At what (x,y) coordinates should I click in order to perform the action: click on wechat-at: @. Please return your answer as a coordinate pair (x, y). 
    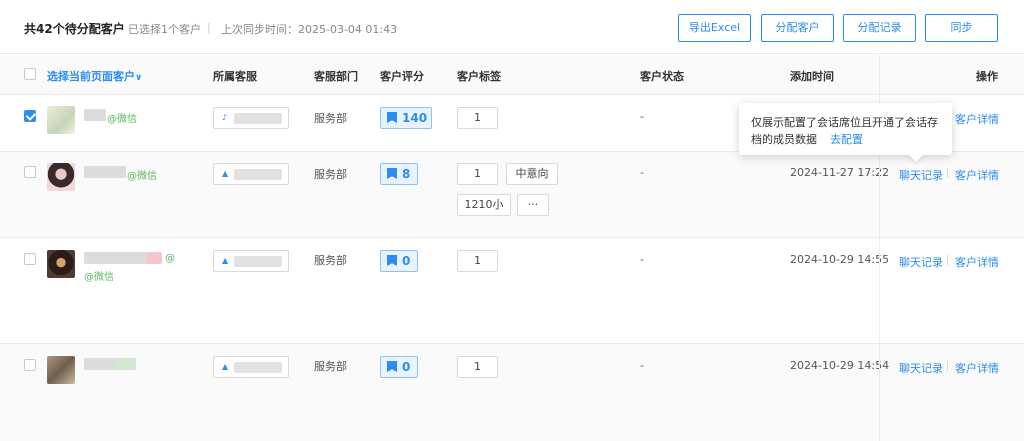
    Looking at the image, I should click on (170, 258).